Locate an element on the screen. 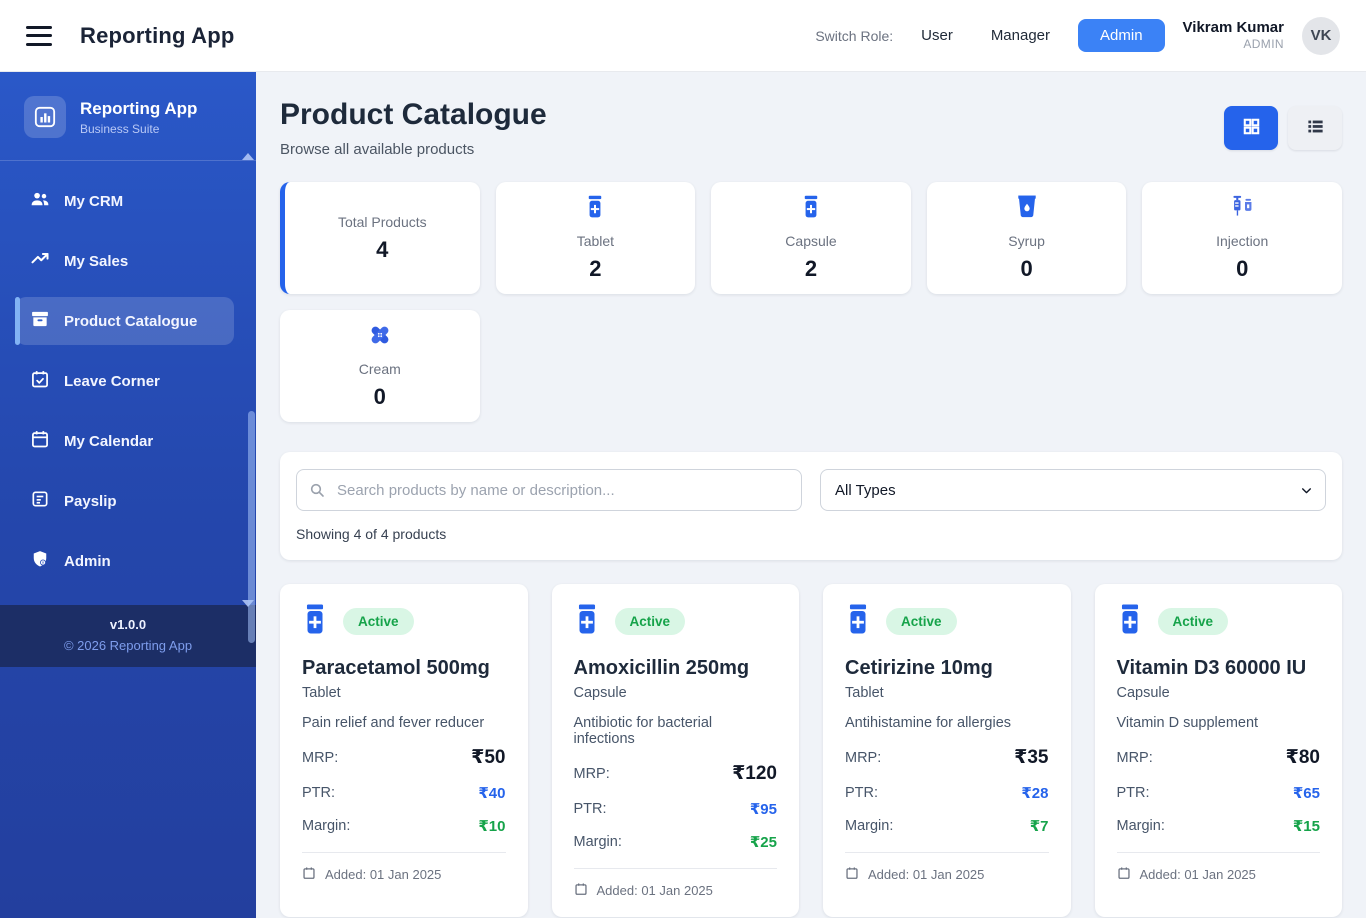  page-title: Product Catalogue is located at coordinates (413, 114).